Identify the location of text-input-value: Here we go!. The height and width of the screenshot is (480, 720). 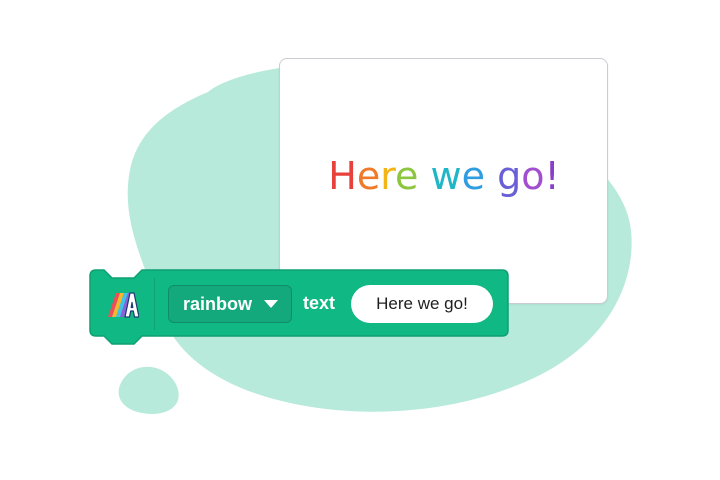
(422, 303).